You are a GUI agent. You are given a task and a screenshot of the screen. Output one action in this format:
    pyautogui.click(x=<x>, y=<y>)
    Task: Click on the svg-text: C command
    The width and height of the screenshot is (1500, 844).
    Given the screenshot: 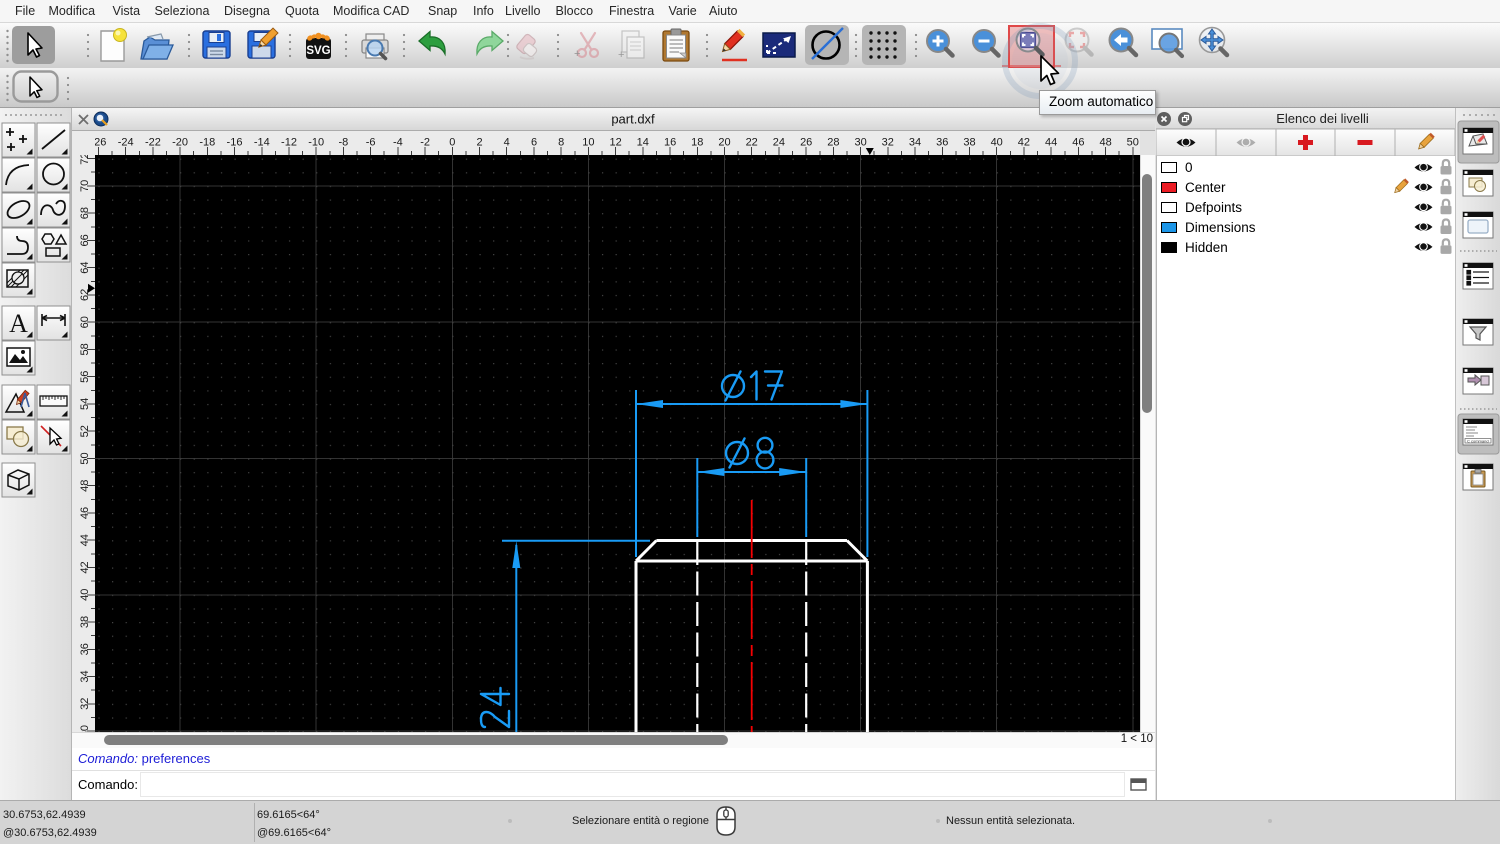 What is the action you would take?
    pyautogui.click(x=1478, y=440)
    